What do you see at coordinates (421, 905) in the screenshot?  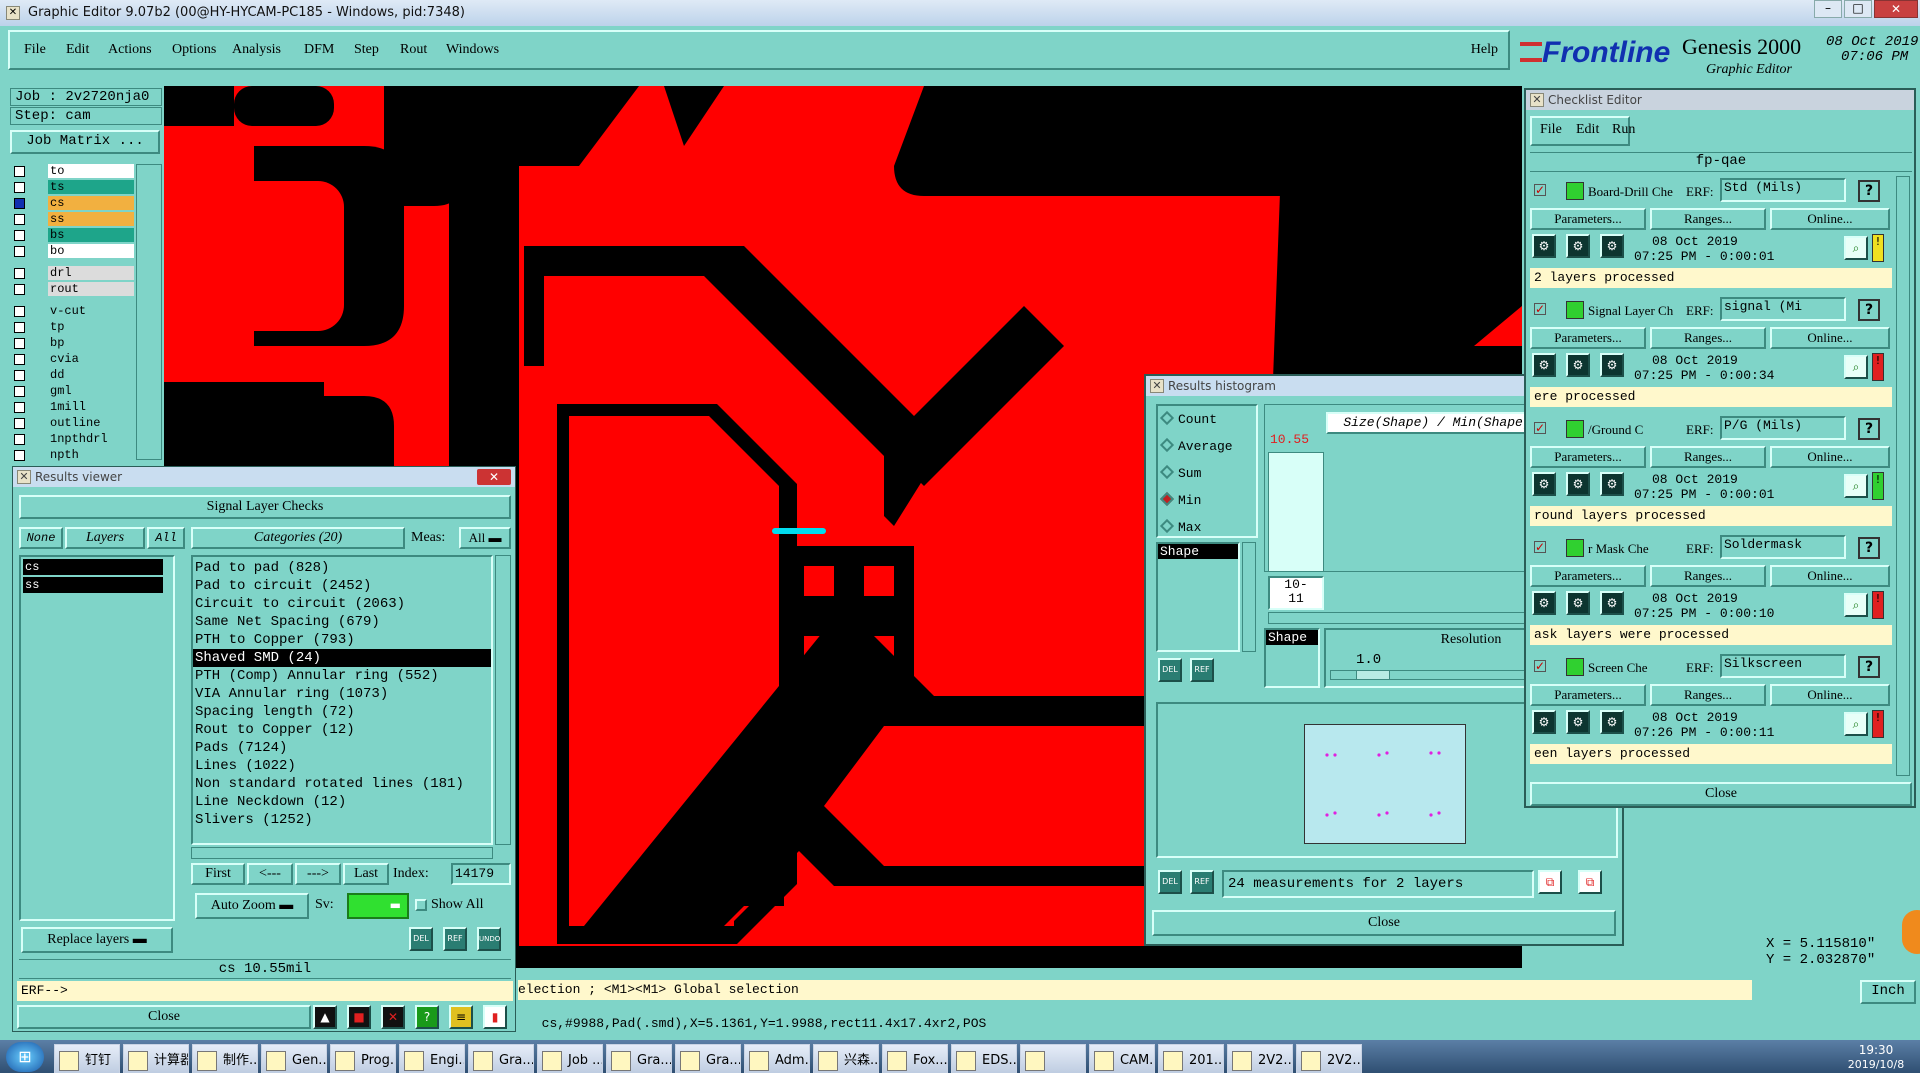 I see `show-all-checkbox` at bounding box center [421, 905].